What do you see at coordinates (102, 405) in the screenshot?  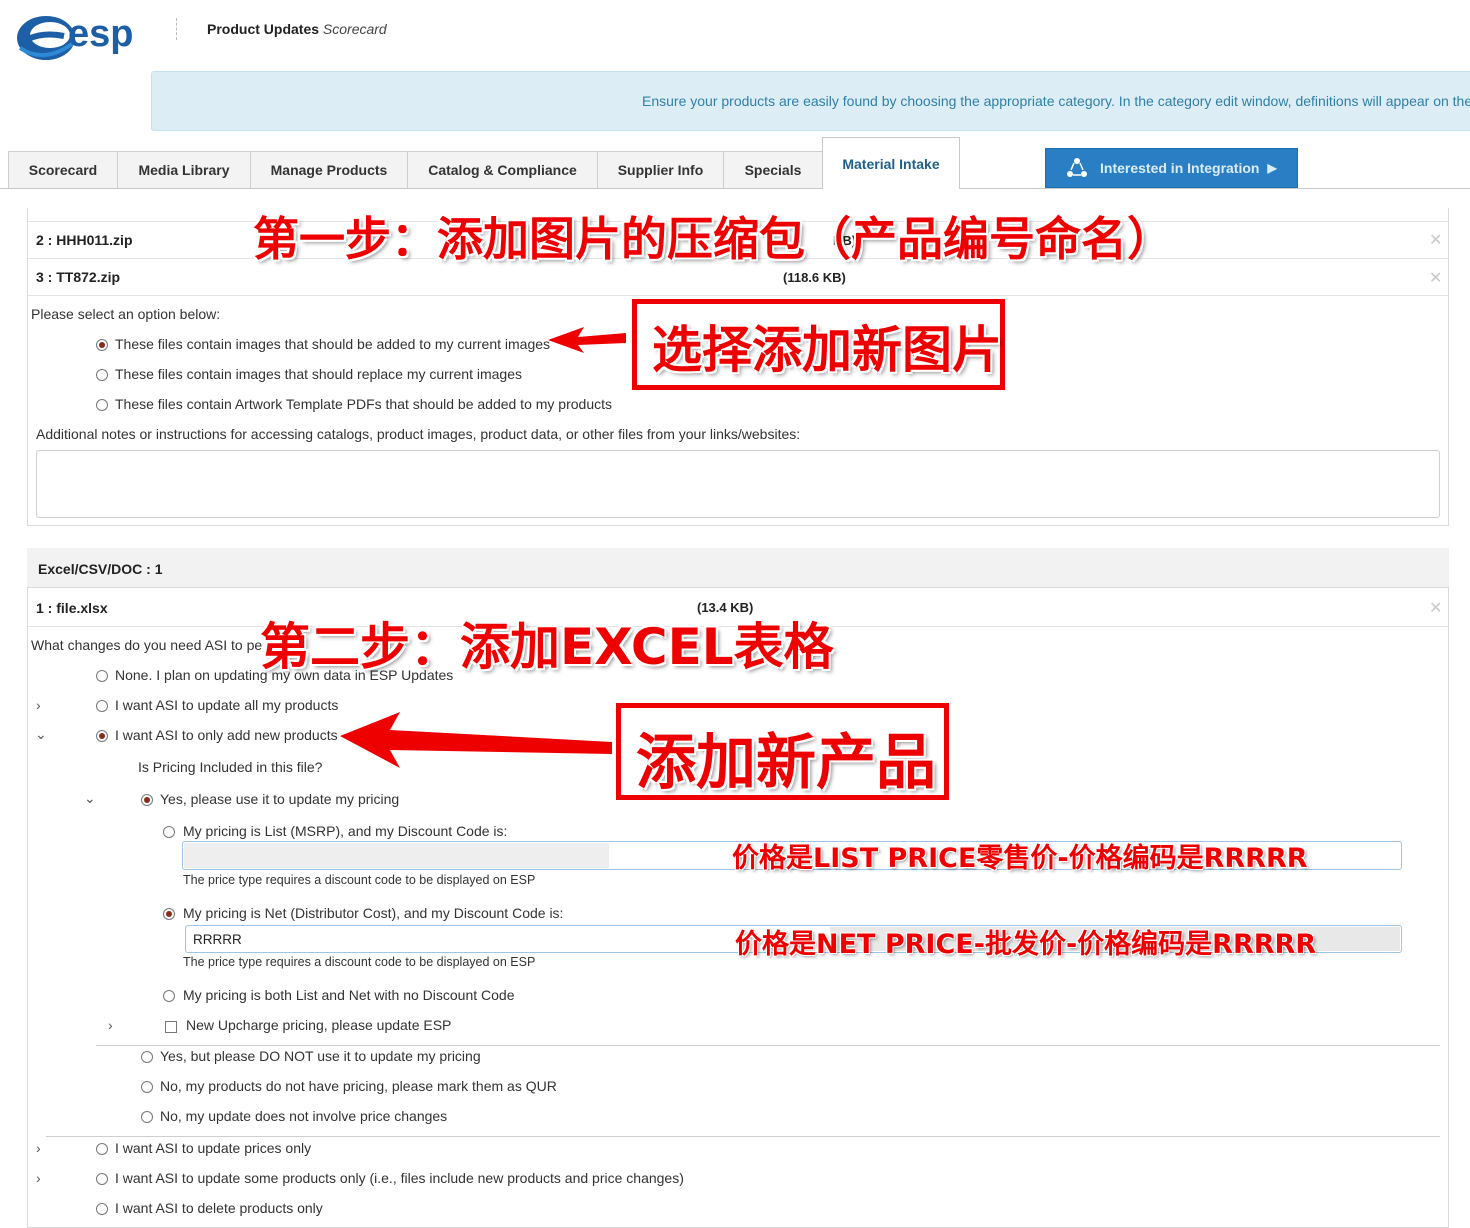 I see `radio-artwork-pdfs` at bounding box center [102, 405].